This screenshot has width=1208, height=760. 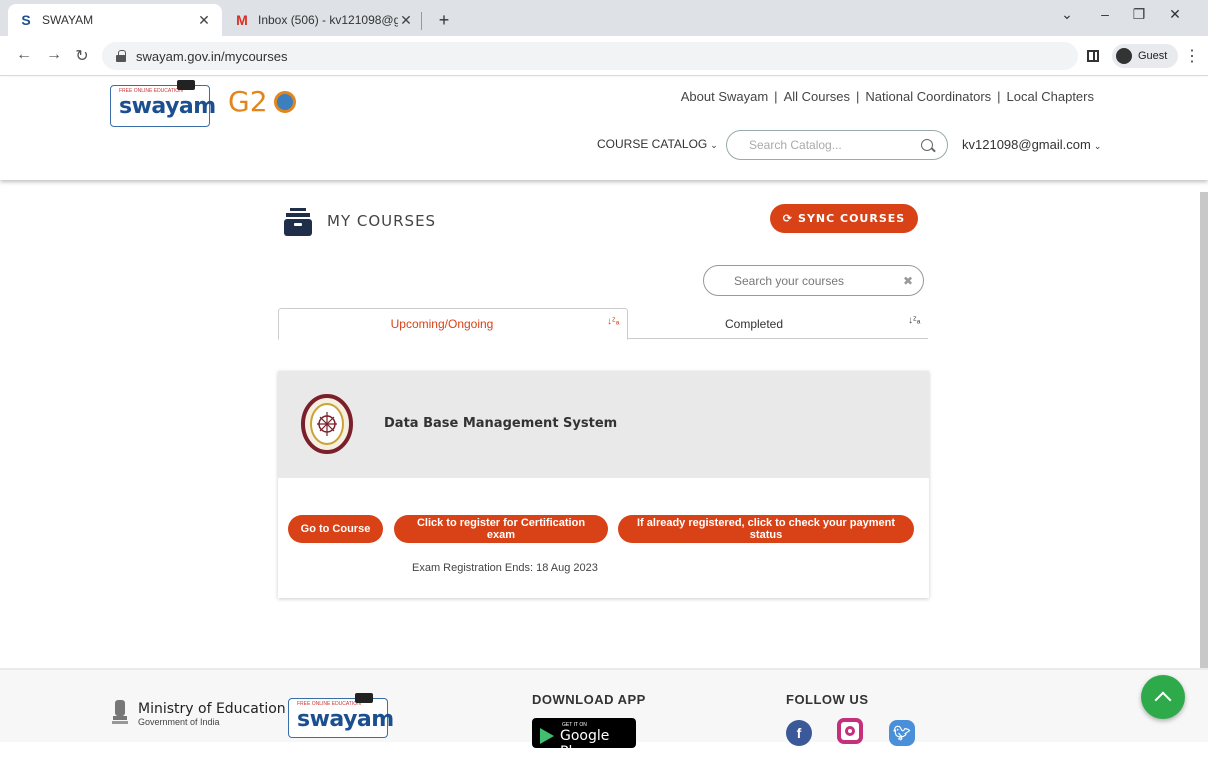 I want to click on government-name: Government of India, so click(x=179, y=722).